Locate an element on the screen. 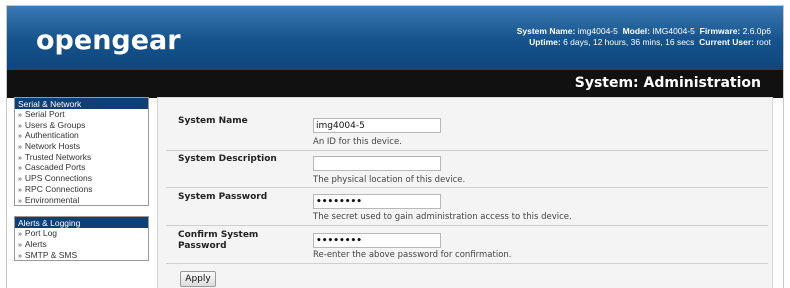 The image size is (790, 288). sidebar-item-ups-connections: » UPS Connections is located at coordinates (81, 178).